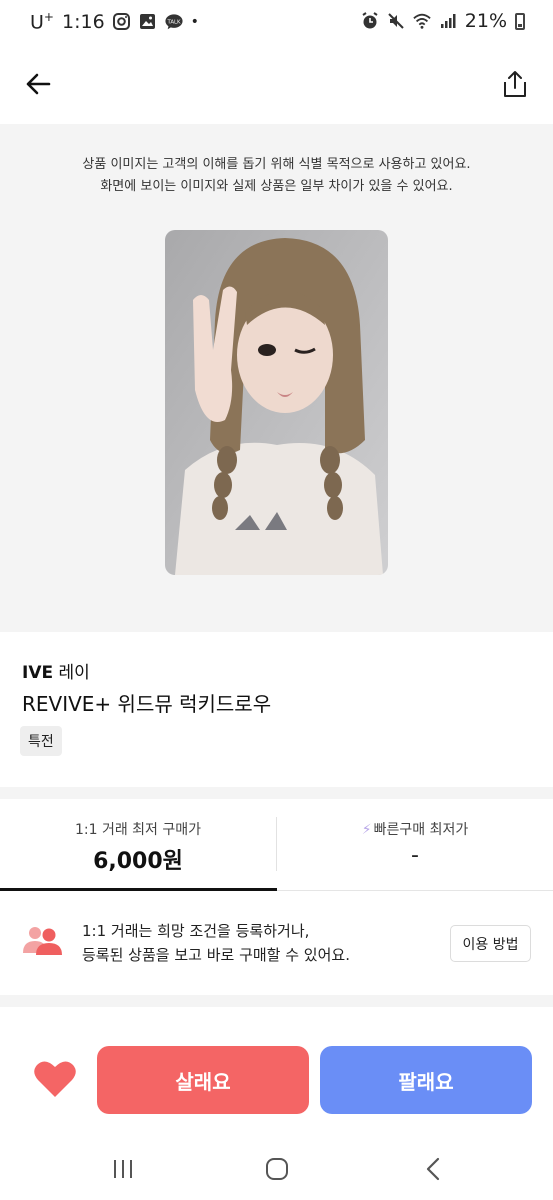  Describe the element at coordinates (426, 1080) in the screenshot. I see `sell-button: 팔래요` at that location.